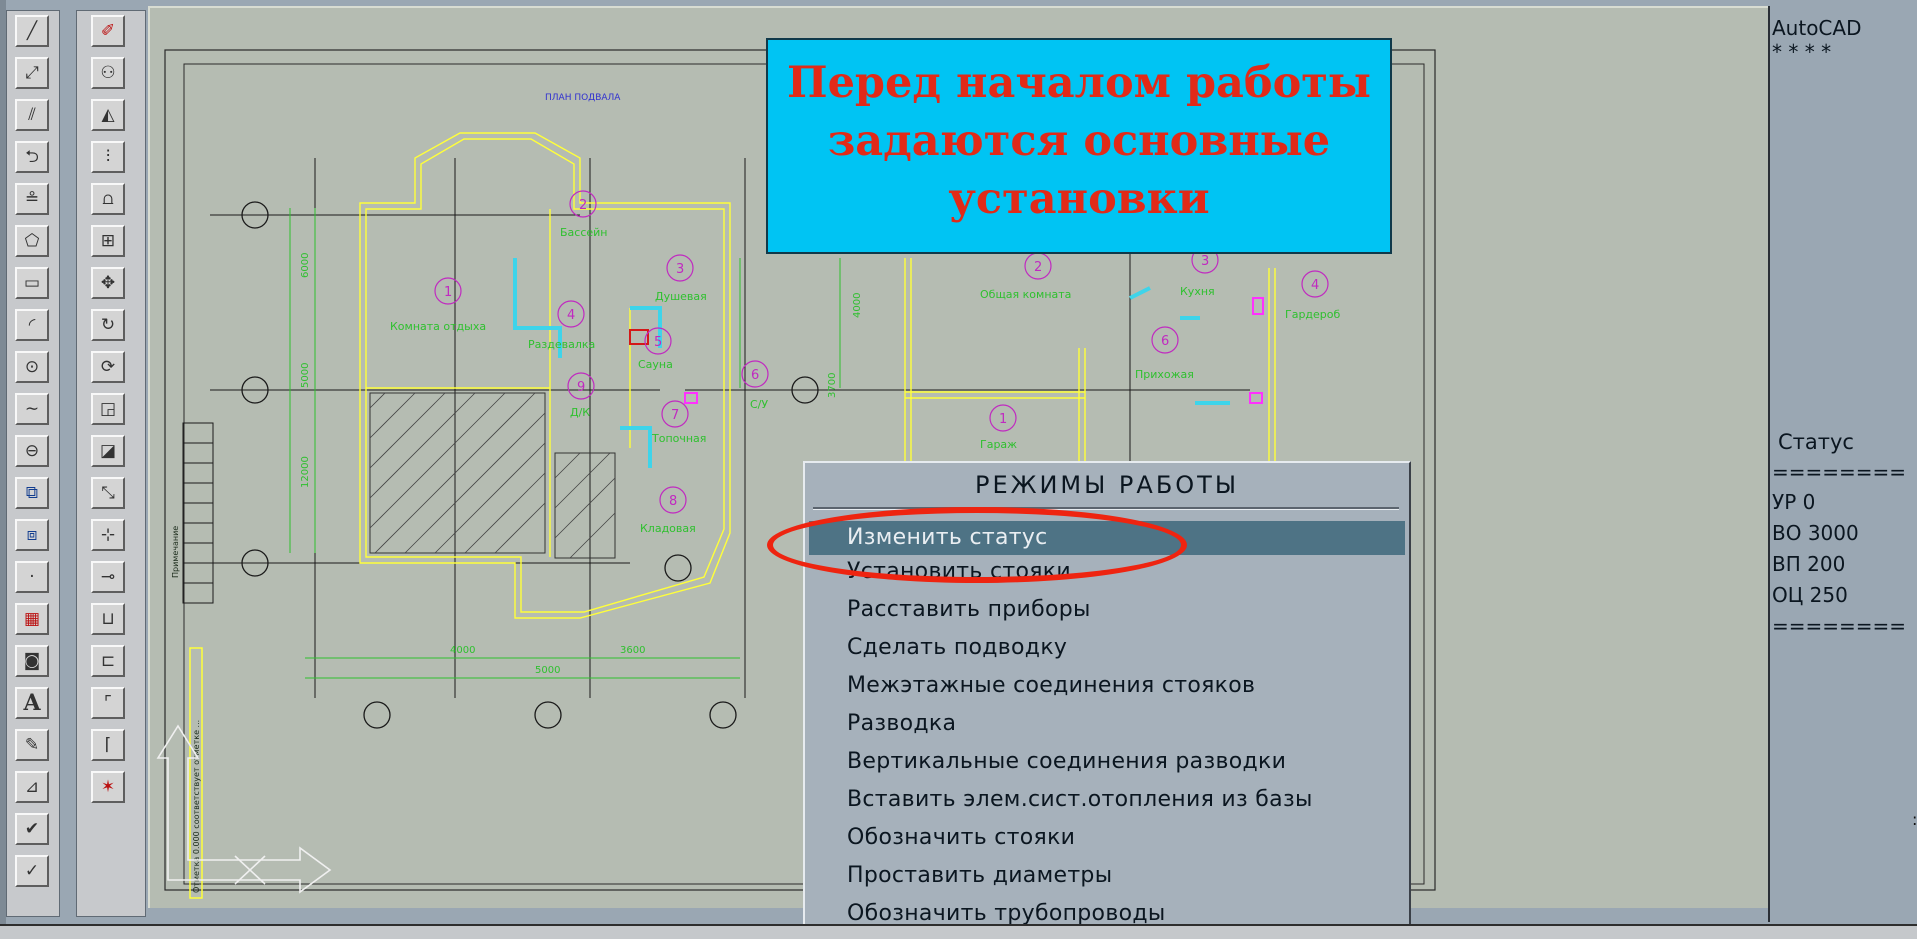 The image size is (1917, 939). What do you see at coordinates (1079, 83) in the screenshot?
I see `banner-line: Перед началом работы` at bounding box center [1079, 83].